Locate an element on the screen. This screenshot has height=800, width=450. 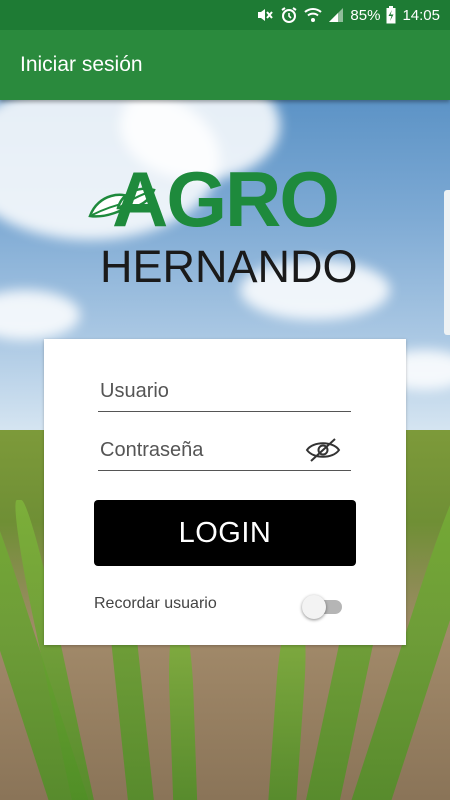
username-field: Usuario is located at coordinates (224, 392).